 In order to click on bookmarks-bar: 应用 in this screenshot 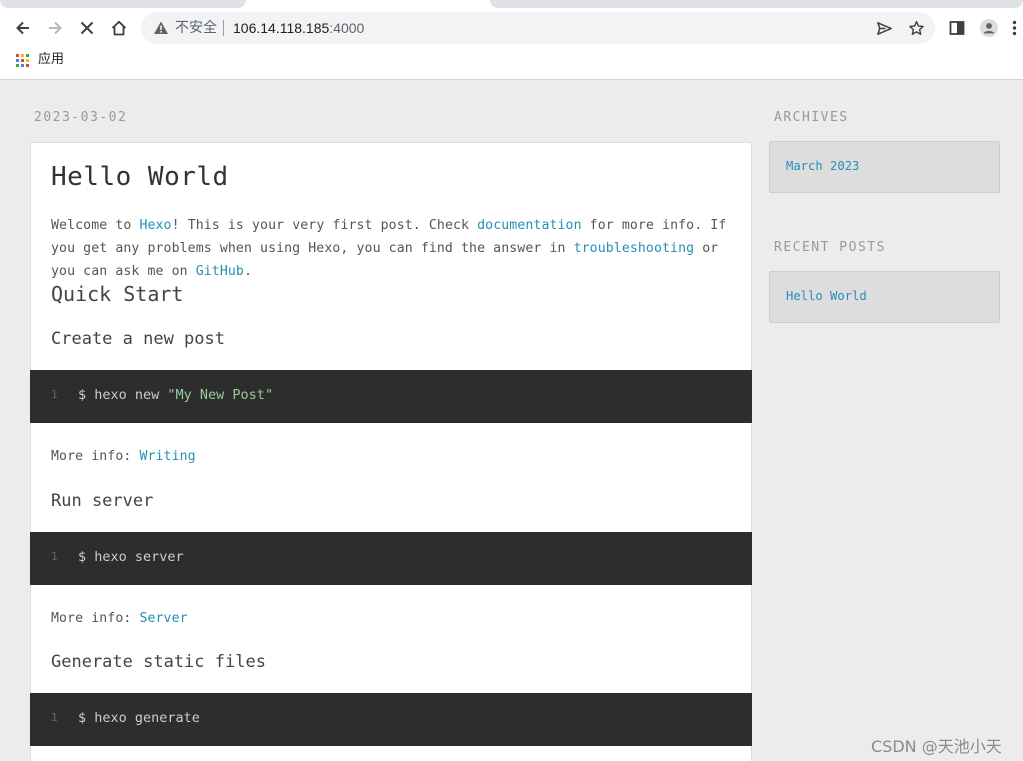, I will do `click(511, 61)`.